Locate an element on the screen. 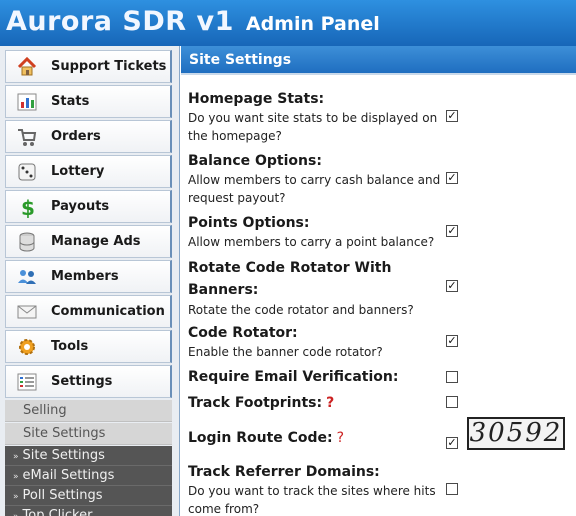 The width and height of the screenshot is (576, 516). settings-list-icon is located at coordinates (27, 382).